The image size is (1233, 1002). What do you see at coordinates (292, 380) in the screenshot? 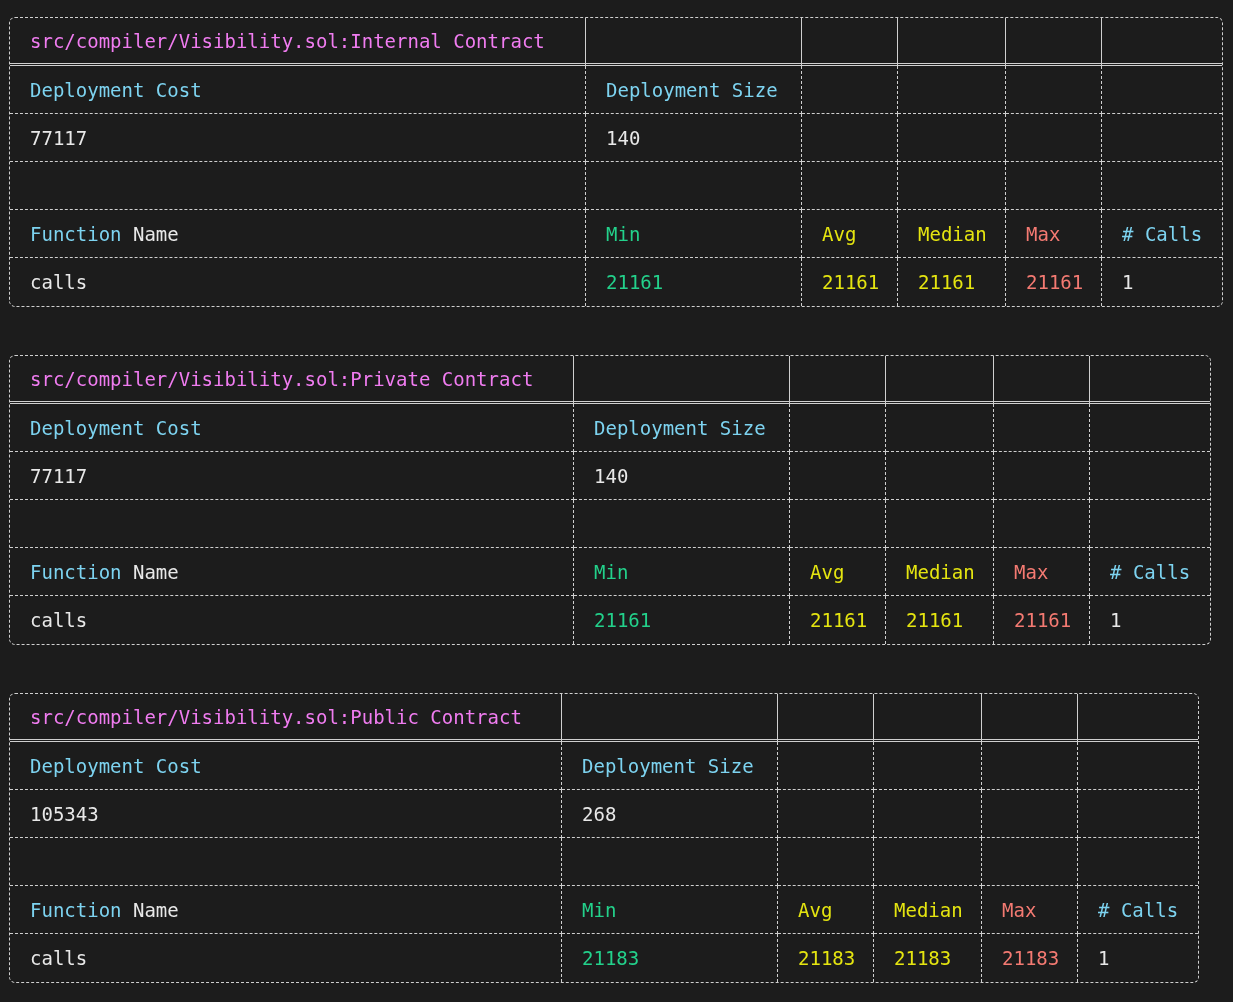
I see `table-title: src/compiler/Visibility.sol:Private Contract` at bounding box center [292, 380].